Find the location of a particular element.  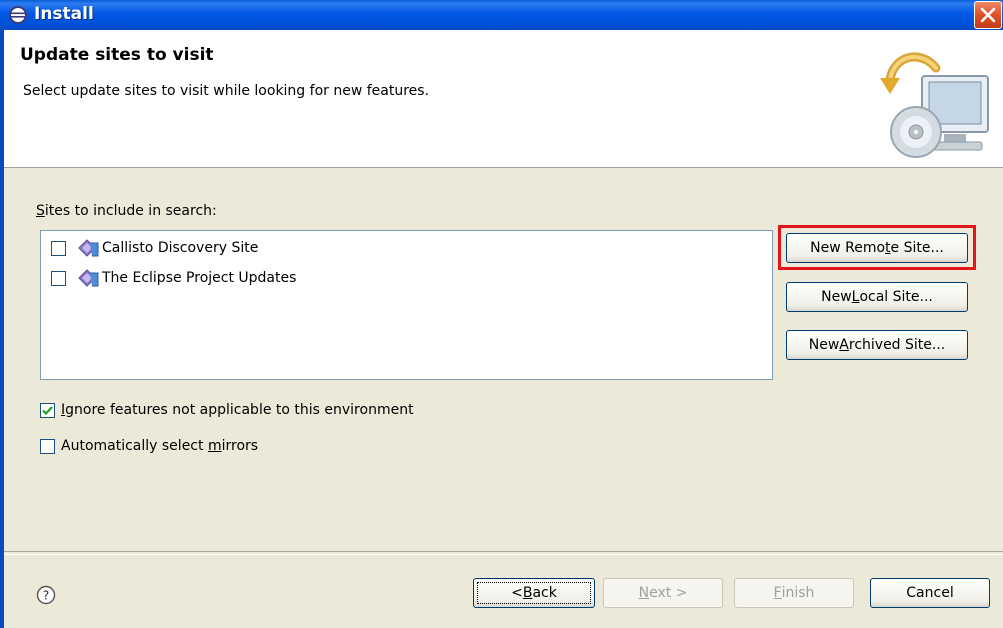

finish-button: Finish is located at coordinates (794, 593).